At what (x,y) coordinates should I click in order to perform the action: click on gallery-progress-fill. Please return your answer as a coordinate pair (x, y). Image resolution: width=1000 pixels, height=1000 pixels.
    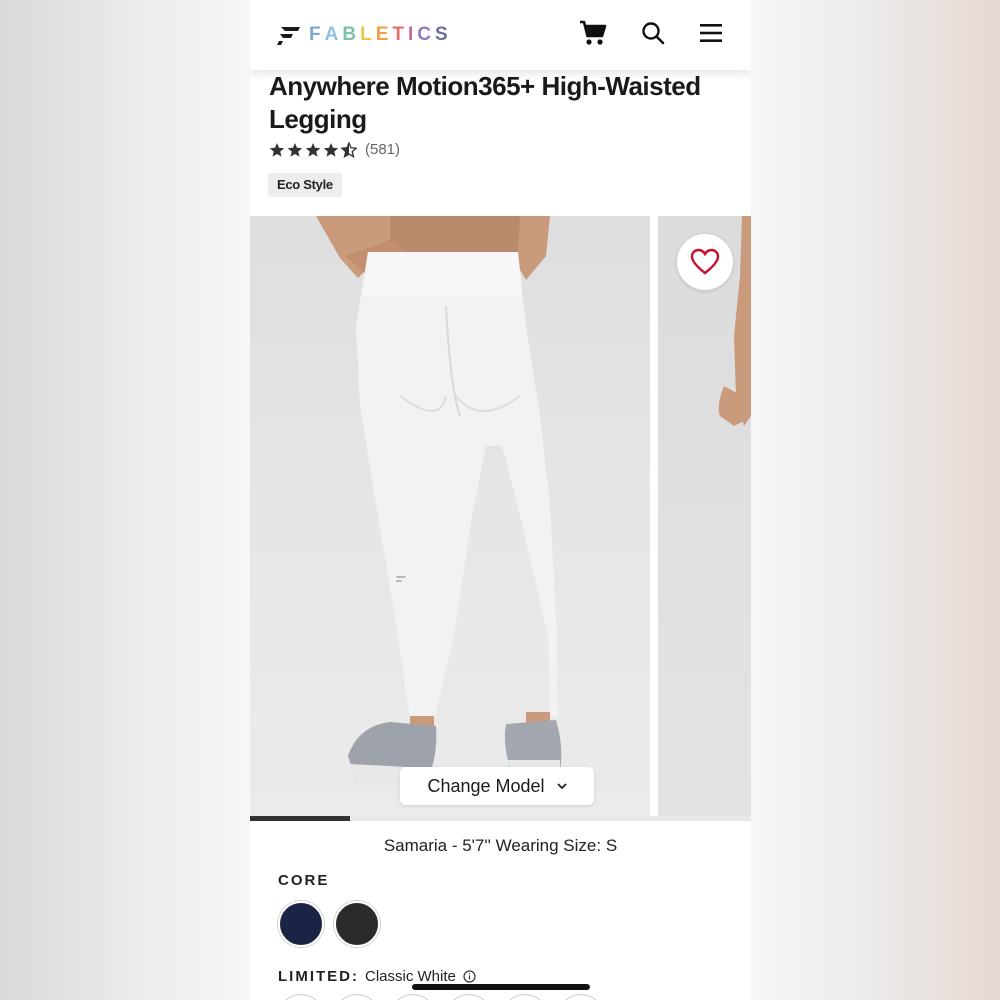
    Looking at the image, I should click on (300, 818).